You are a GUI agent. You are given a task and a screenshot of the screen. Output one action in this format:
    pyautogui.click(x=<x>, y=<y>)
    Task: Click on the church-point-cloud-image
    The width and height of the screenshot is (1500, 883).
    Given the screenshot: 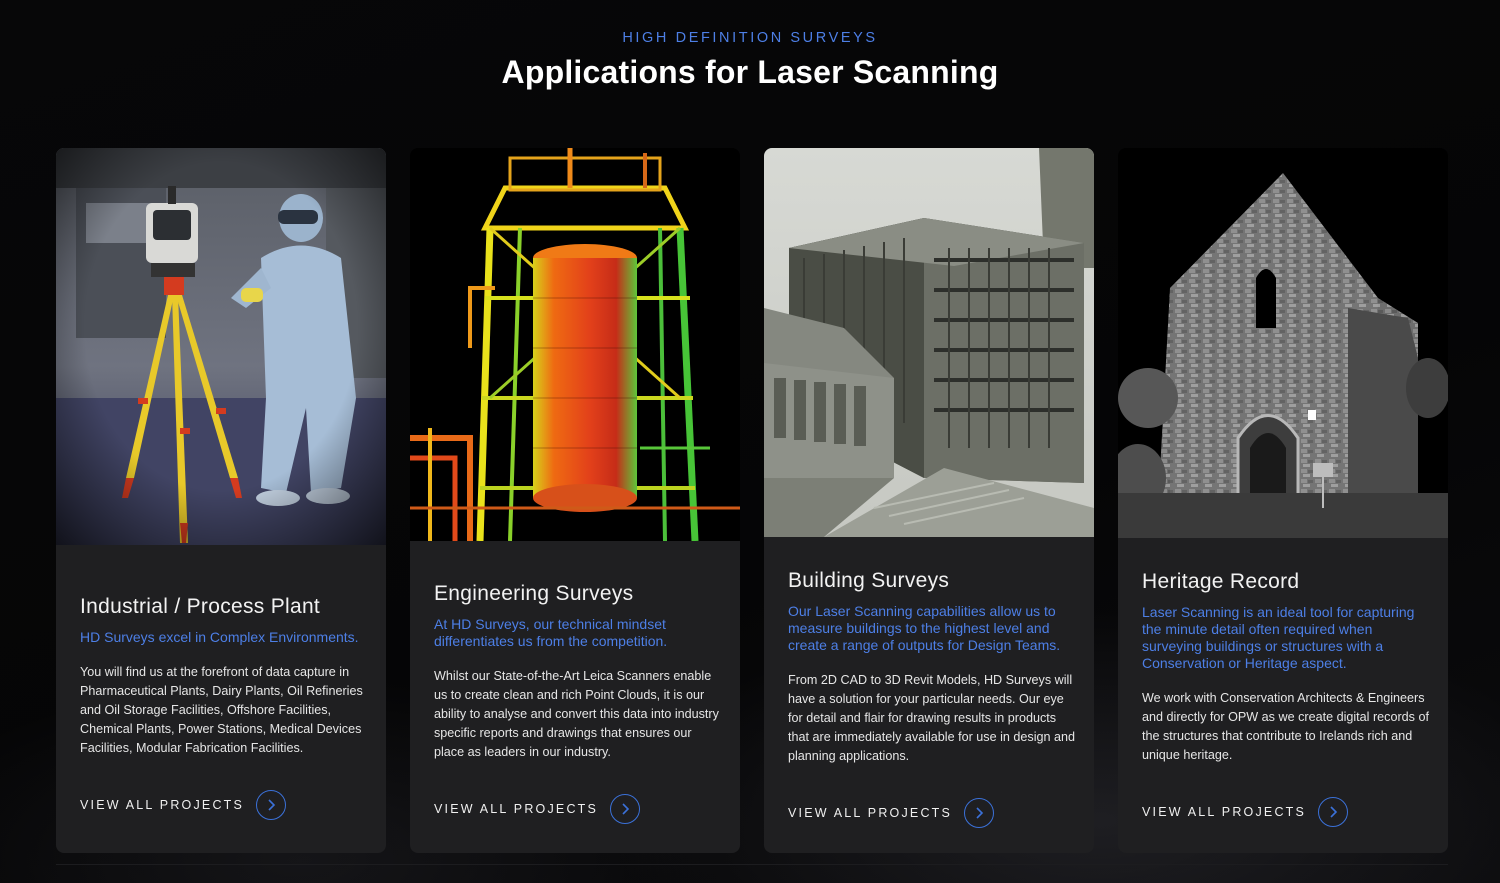 What is the action you would take?
    pyautogui.click(x=1283, y=343)
    